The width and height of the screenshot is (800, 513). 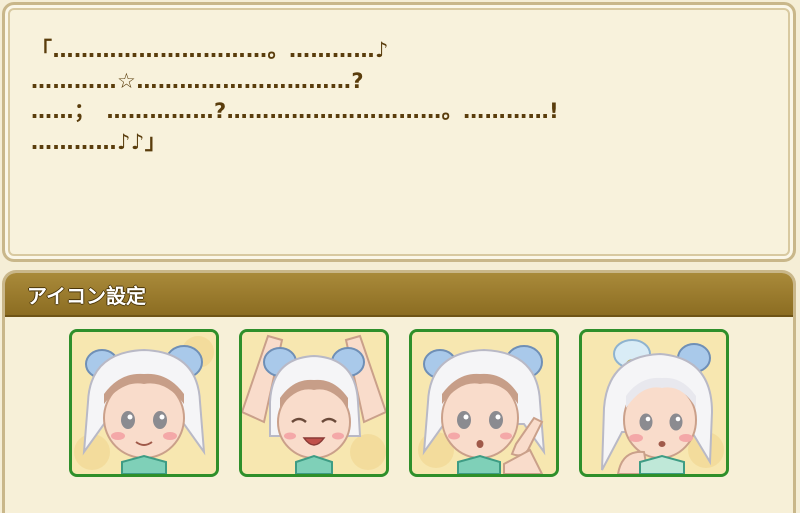 What do you see at coordinates (86, 295) in the screenshot?
I see `icon-settings-title: アイコン設定` at bounding box center [86, 295].